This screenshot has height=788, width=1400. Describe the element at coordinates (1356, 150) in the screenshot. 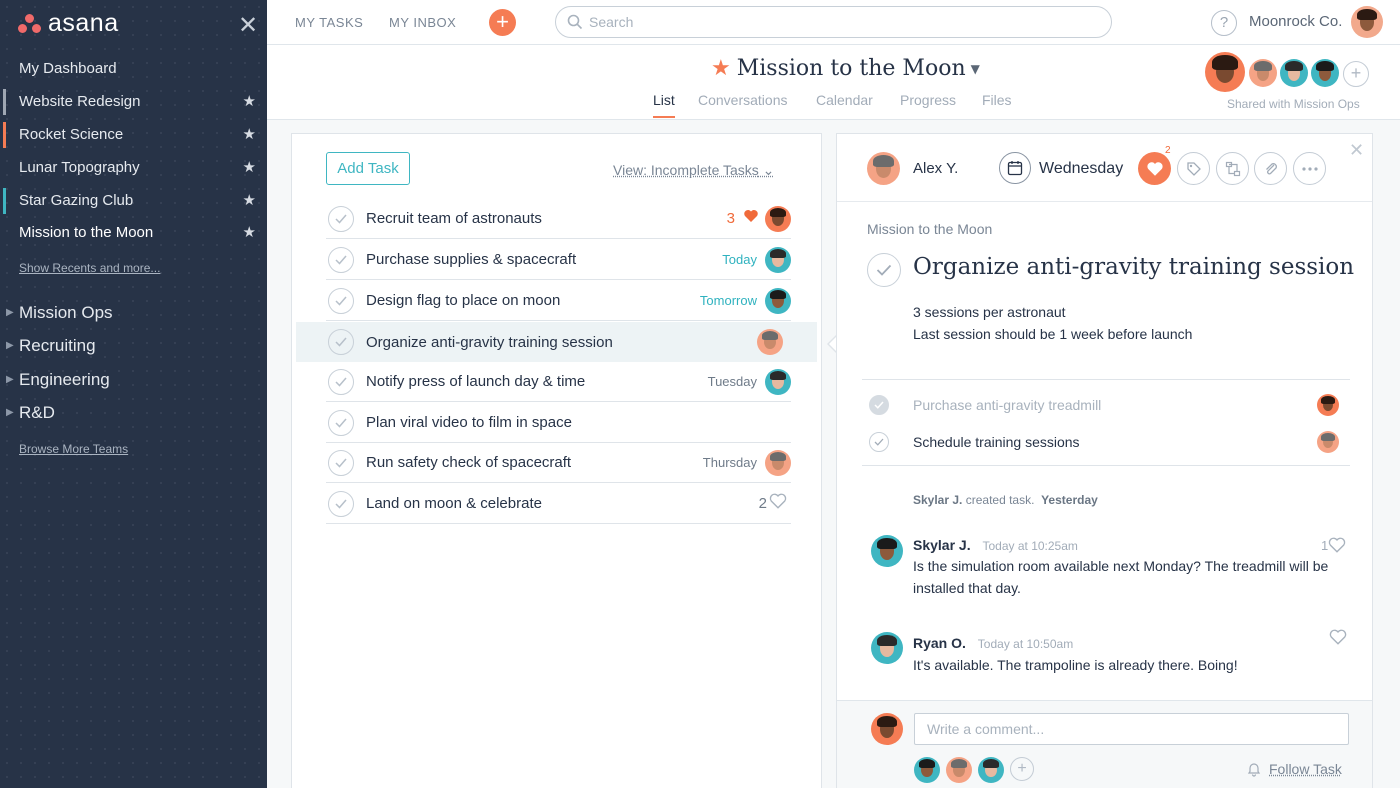

I see `close-icon: ✕` at that location.